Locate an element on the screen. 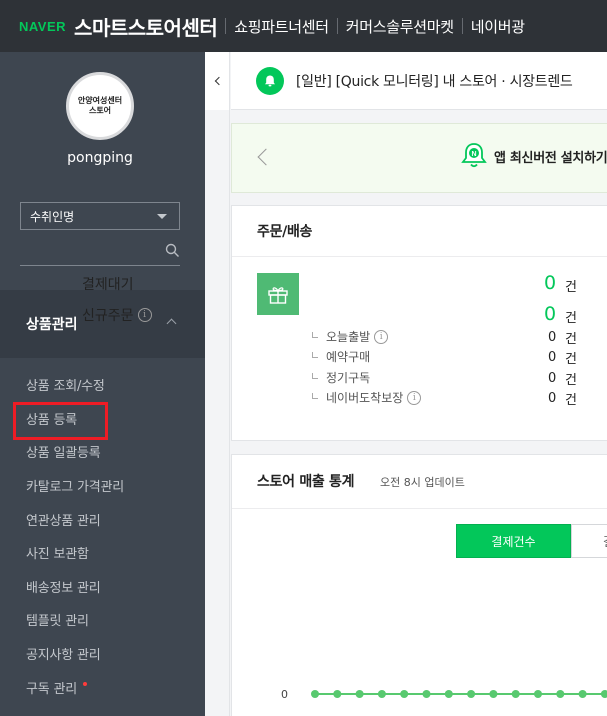 This screenshot has height=716, width=607. bell-icon is located at coordinates (270, 80).